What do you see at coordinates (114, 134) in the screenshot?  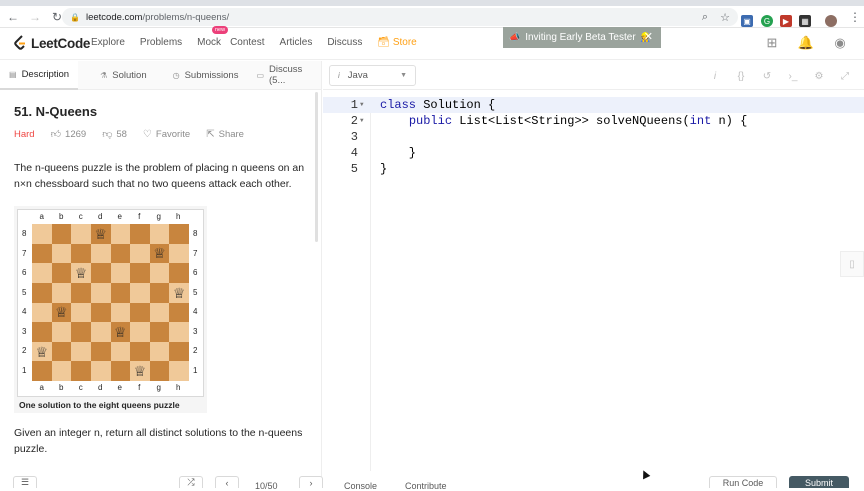 I see `dislike-button: 👎︎ 58` at bounding box center [114, 134].